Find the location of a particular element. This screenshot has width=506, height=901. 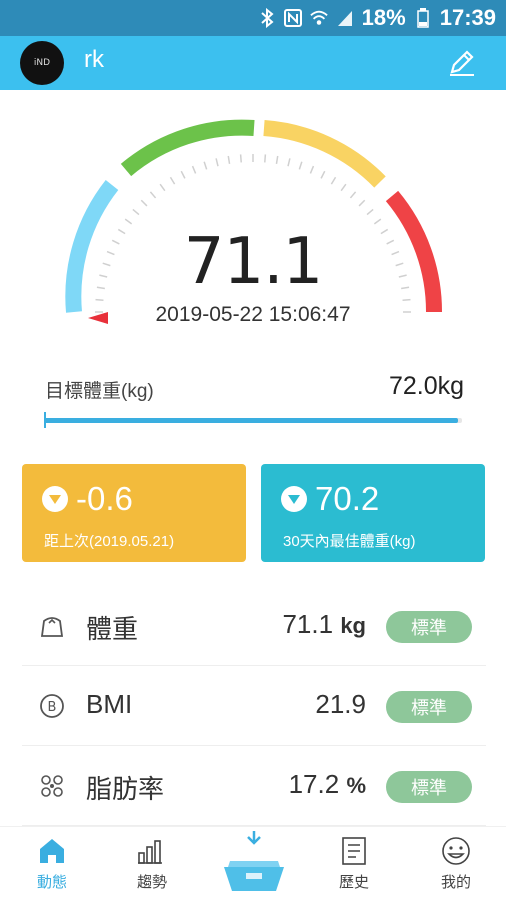

best-weight-value: 70.2 is located at coordinates (347, 498).